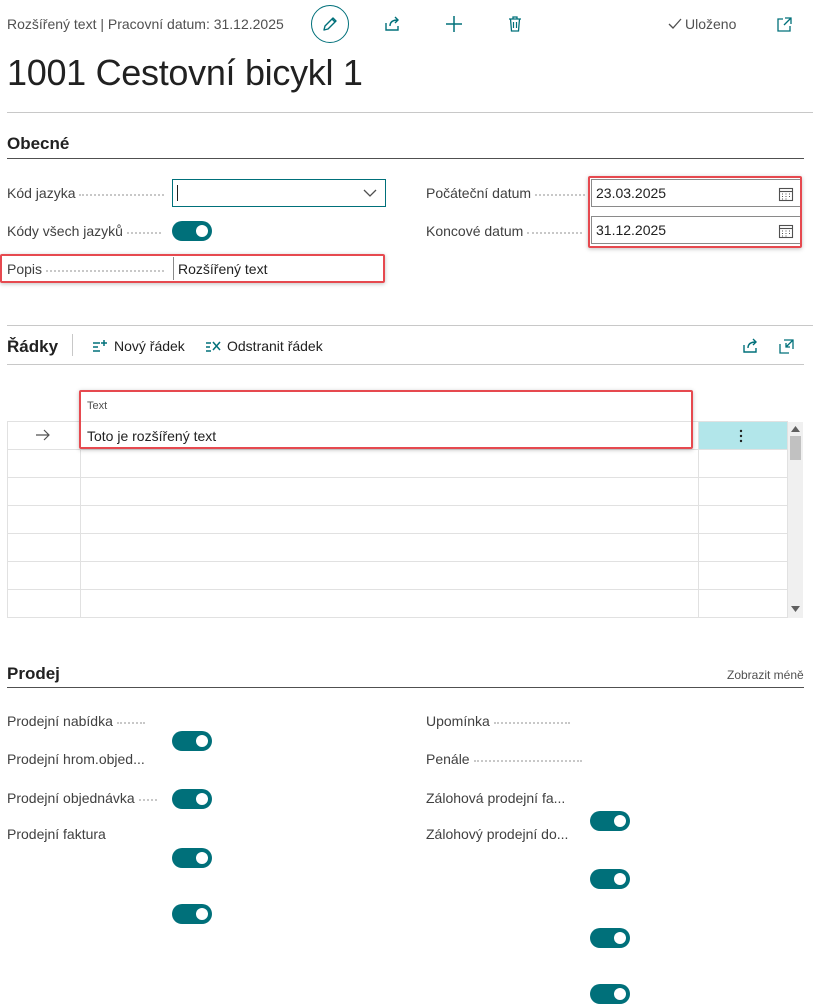 The image size is (813, 1004). What do you see at coordinates (795, 609) in the screenshot?
I see `scroll-down-icon` at bounding box center [795, 609].